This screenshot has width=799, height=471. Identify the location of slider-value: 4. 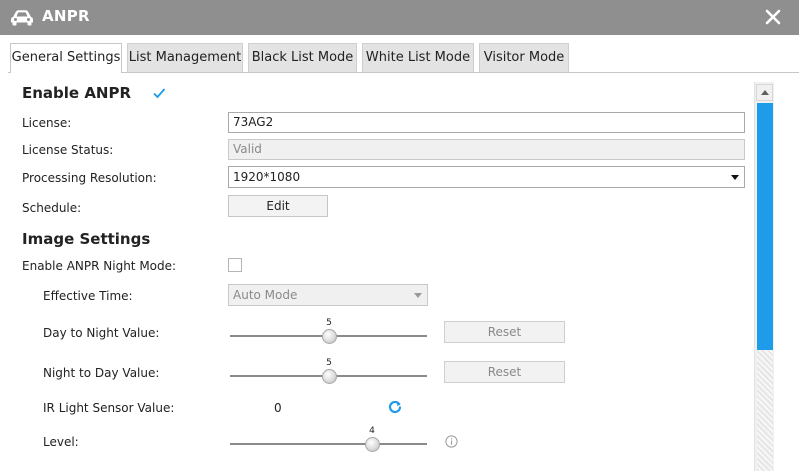
(372, 431).